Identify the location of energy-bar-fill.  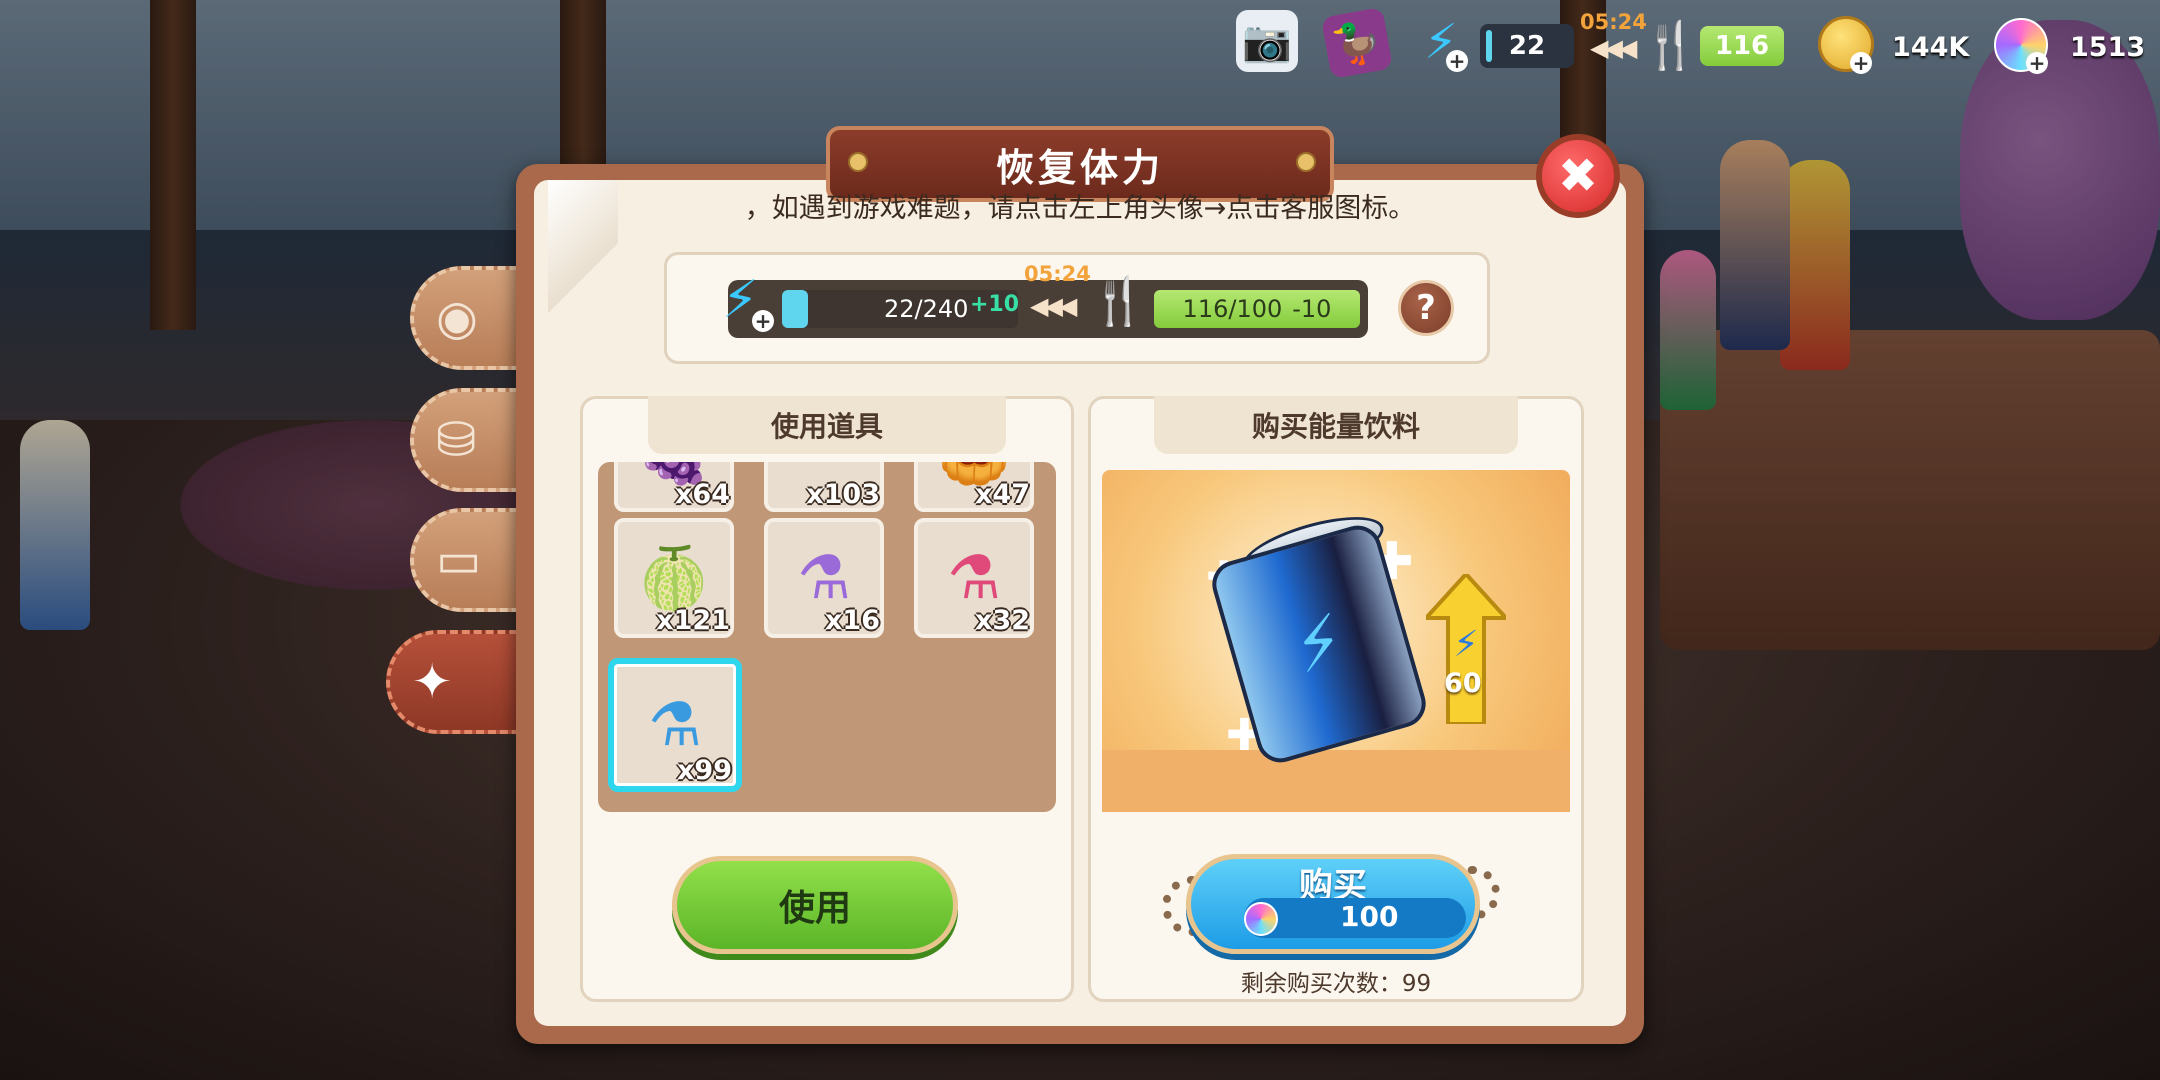
(795, 309).